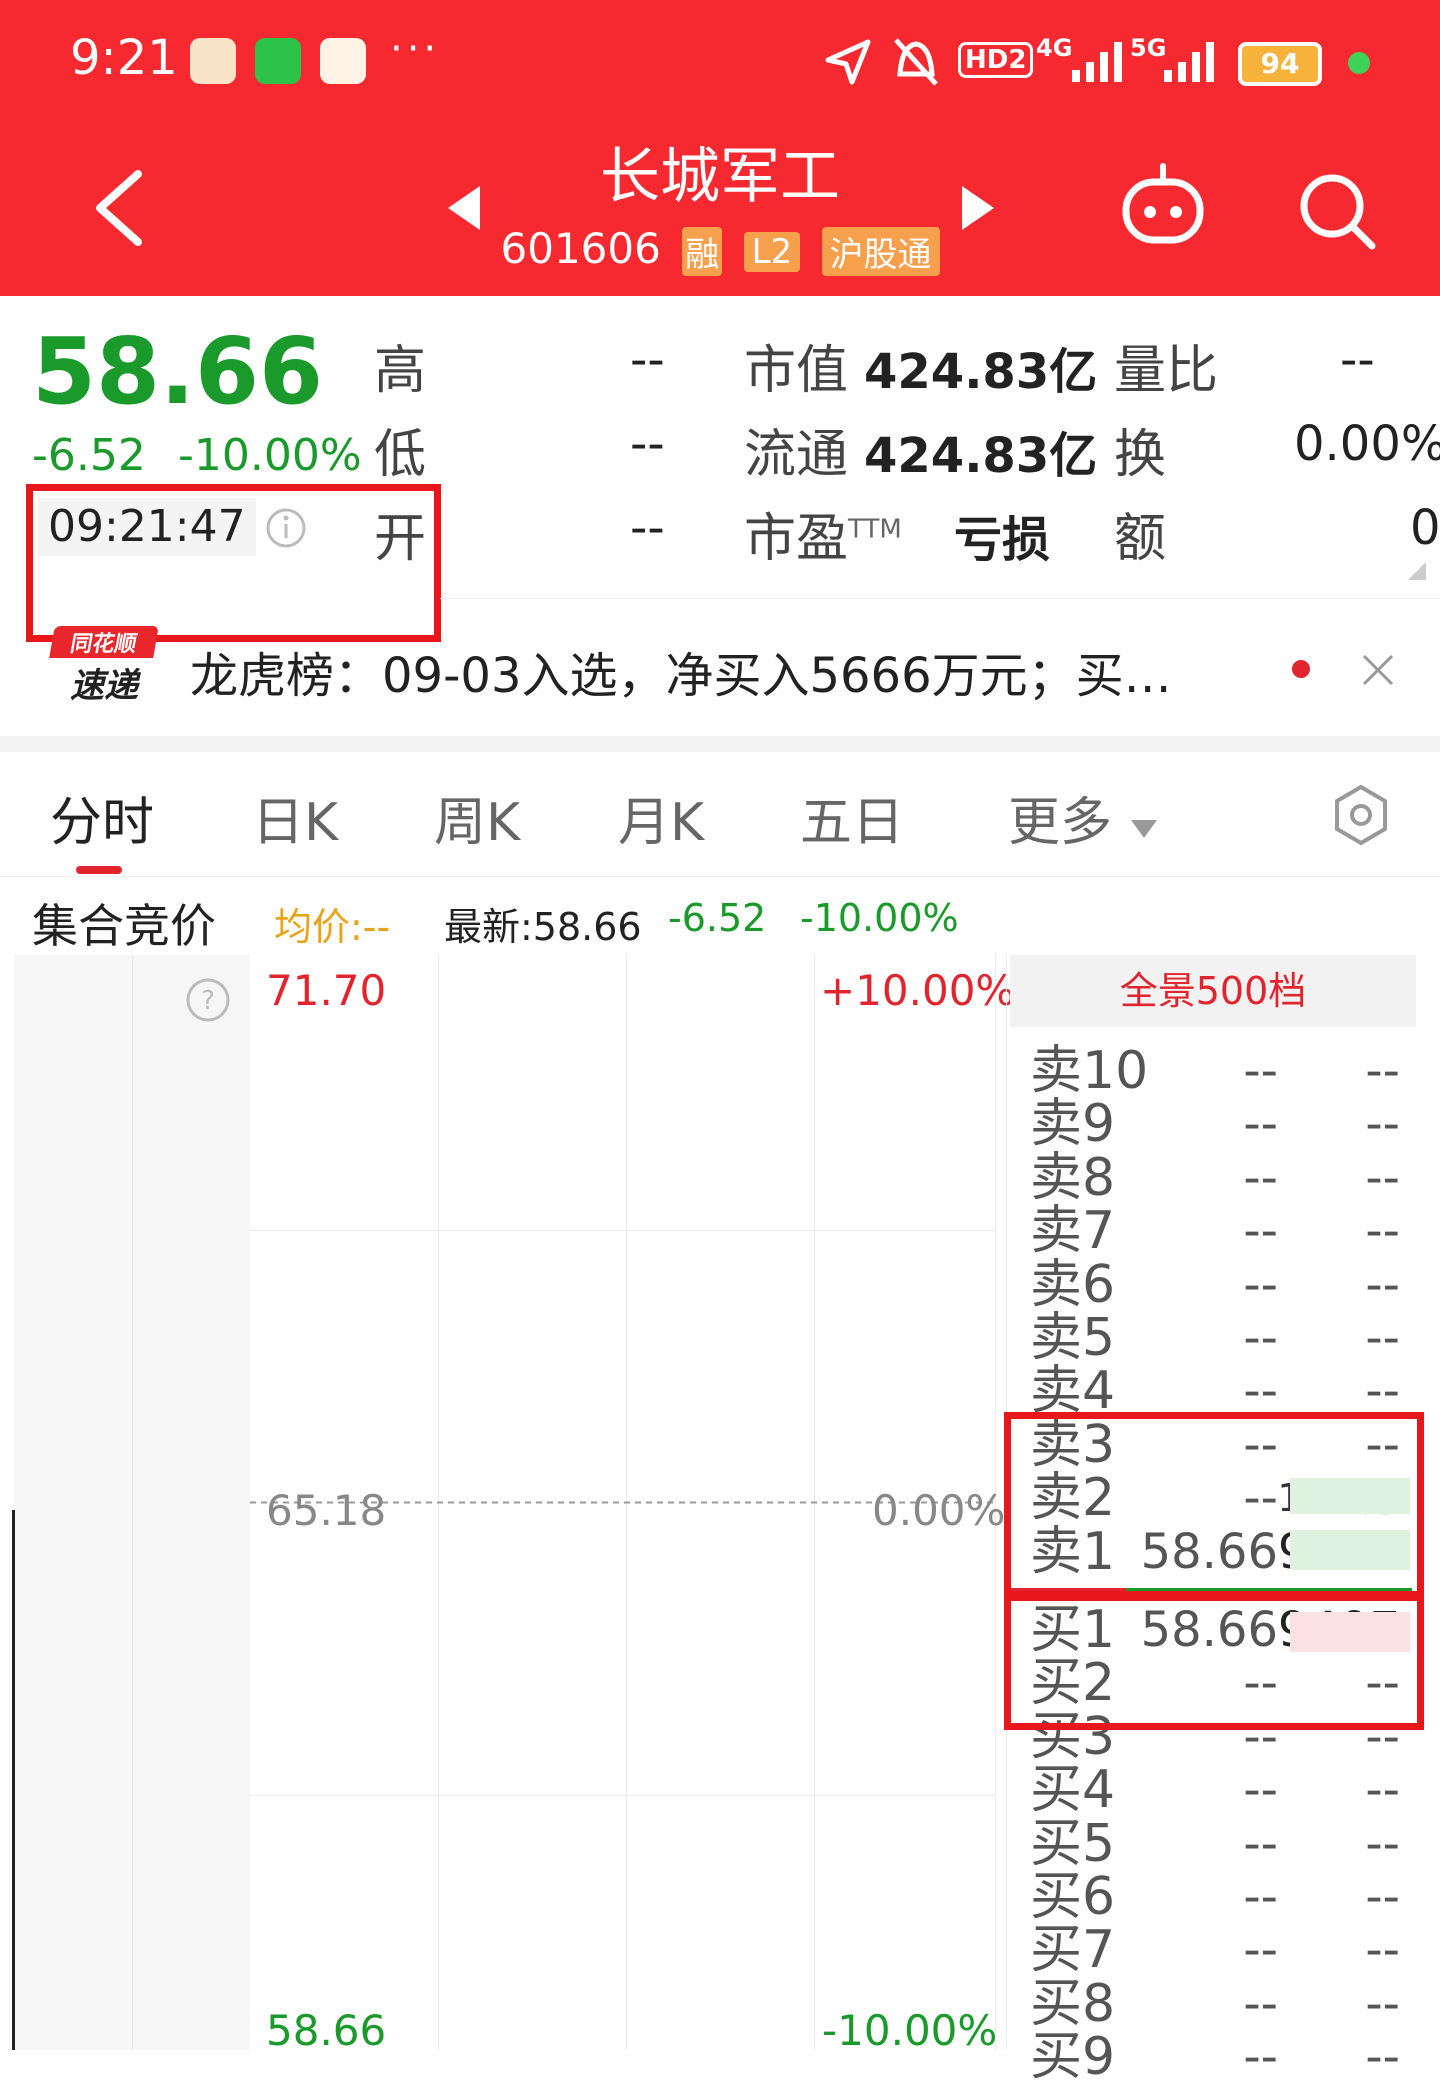 The height and width of the screenshot is (2087, 1440). Describe the element at coordinates (848, 62) in the screenshot. I see `location-icon` at that location.